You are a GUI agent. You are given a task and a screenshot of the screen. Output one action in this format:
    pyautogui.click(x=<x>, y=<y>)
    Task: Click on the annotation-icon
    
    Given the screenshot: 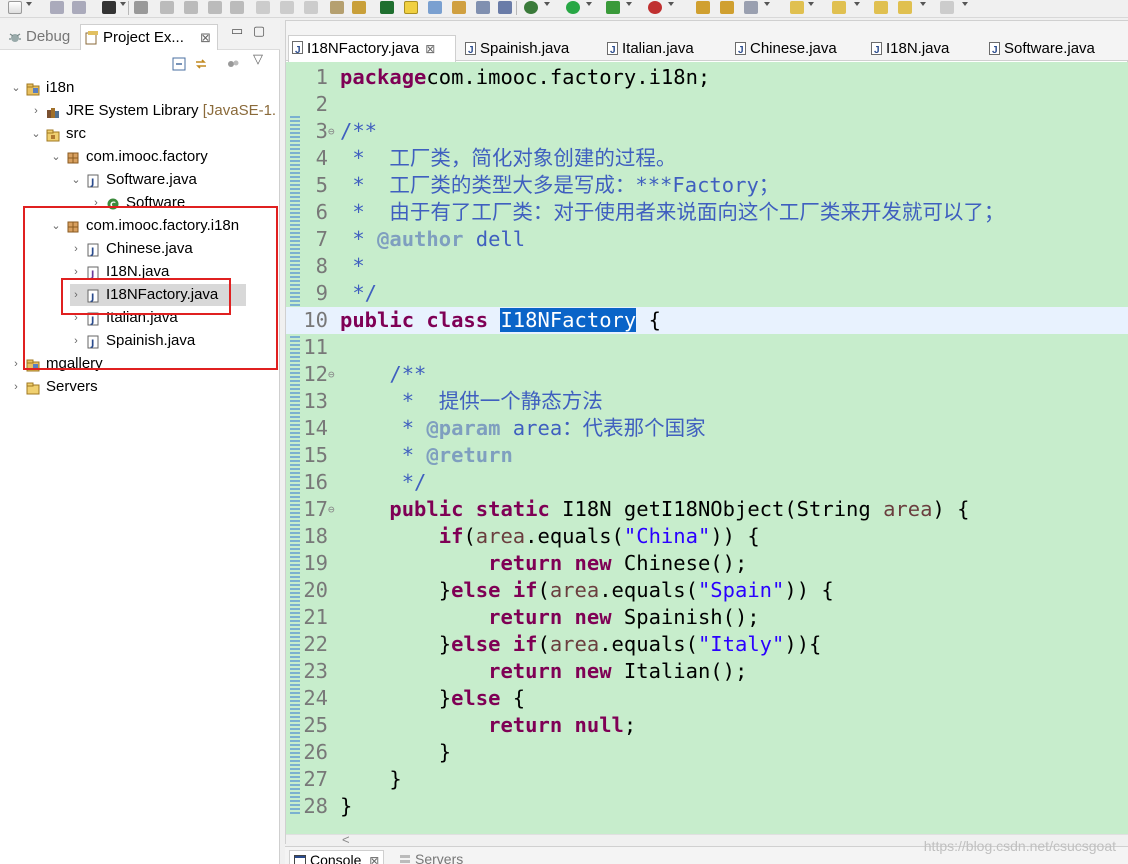 What is the action you would take?
    pyautogui.click(x=459, y=7)
    